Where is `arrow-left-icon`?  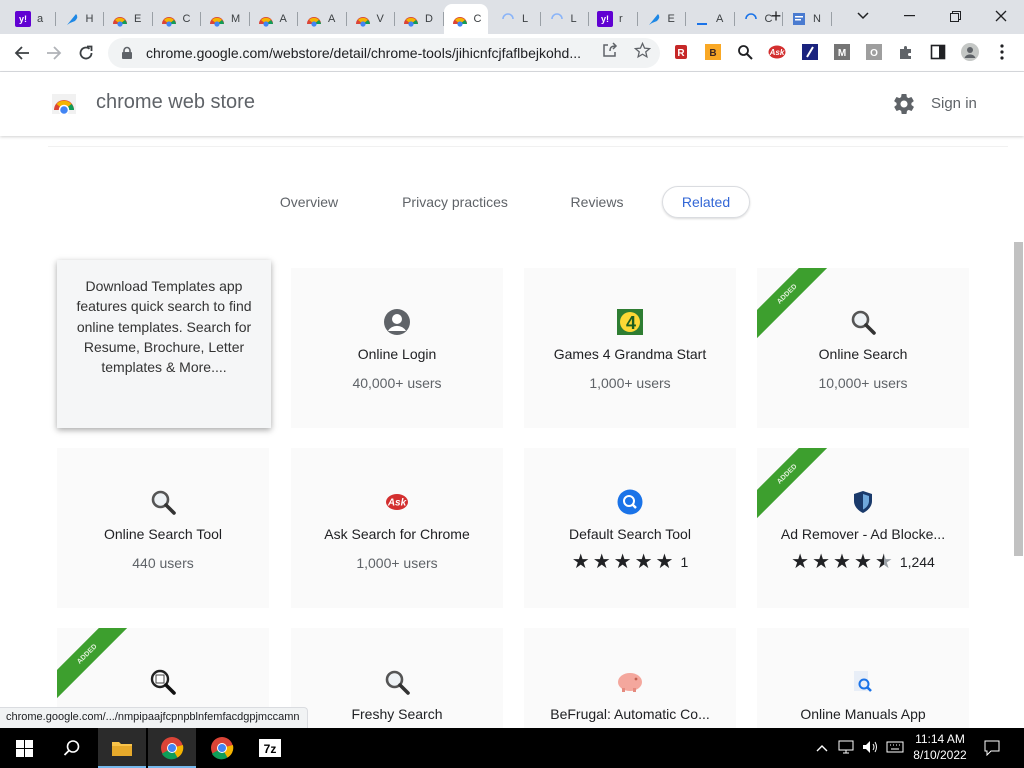 arrow-left-icon is located at coordinates (21, 53).